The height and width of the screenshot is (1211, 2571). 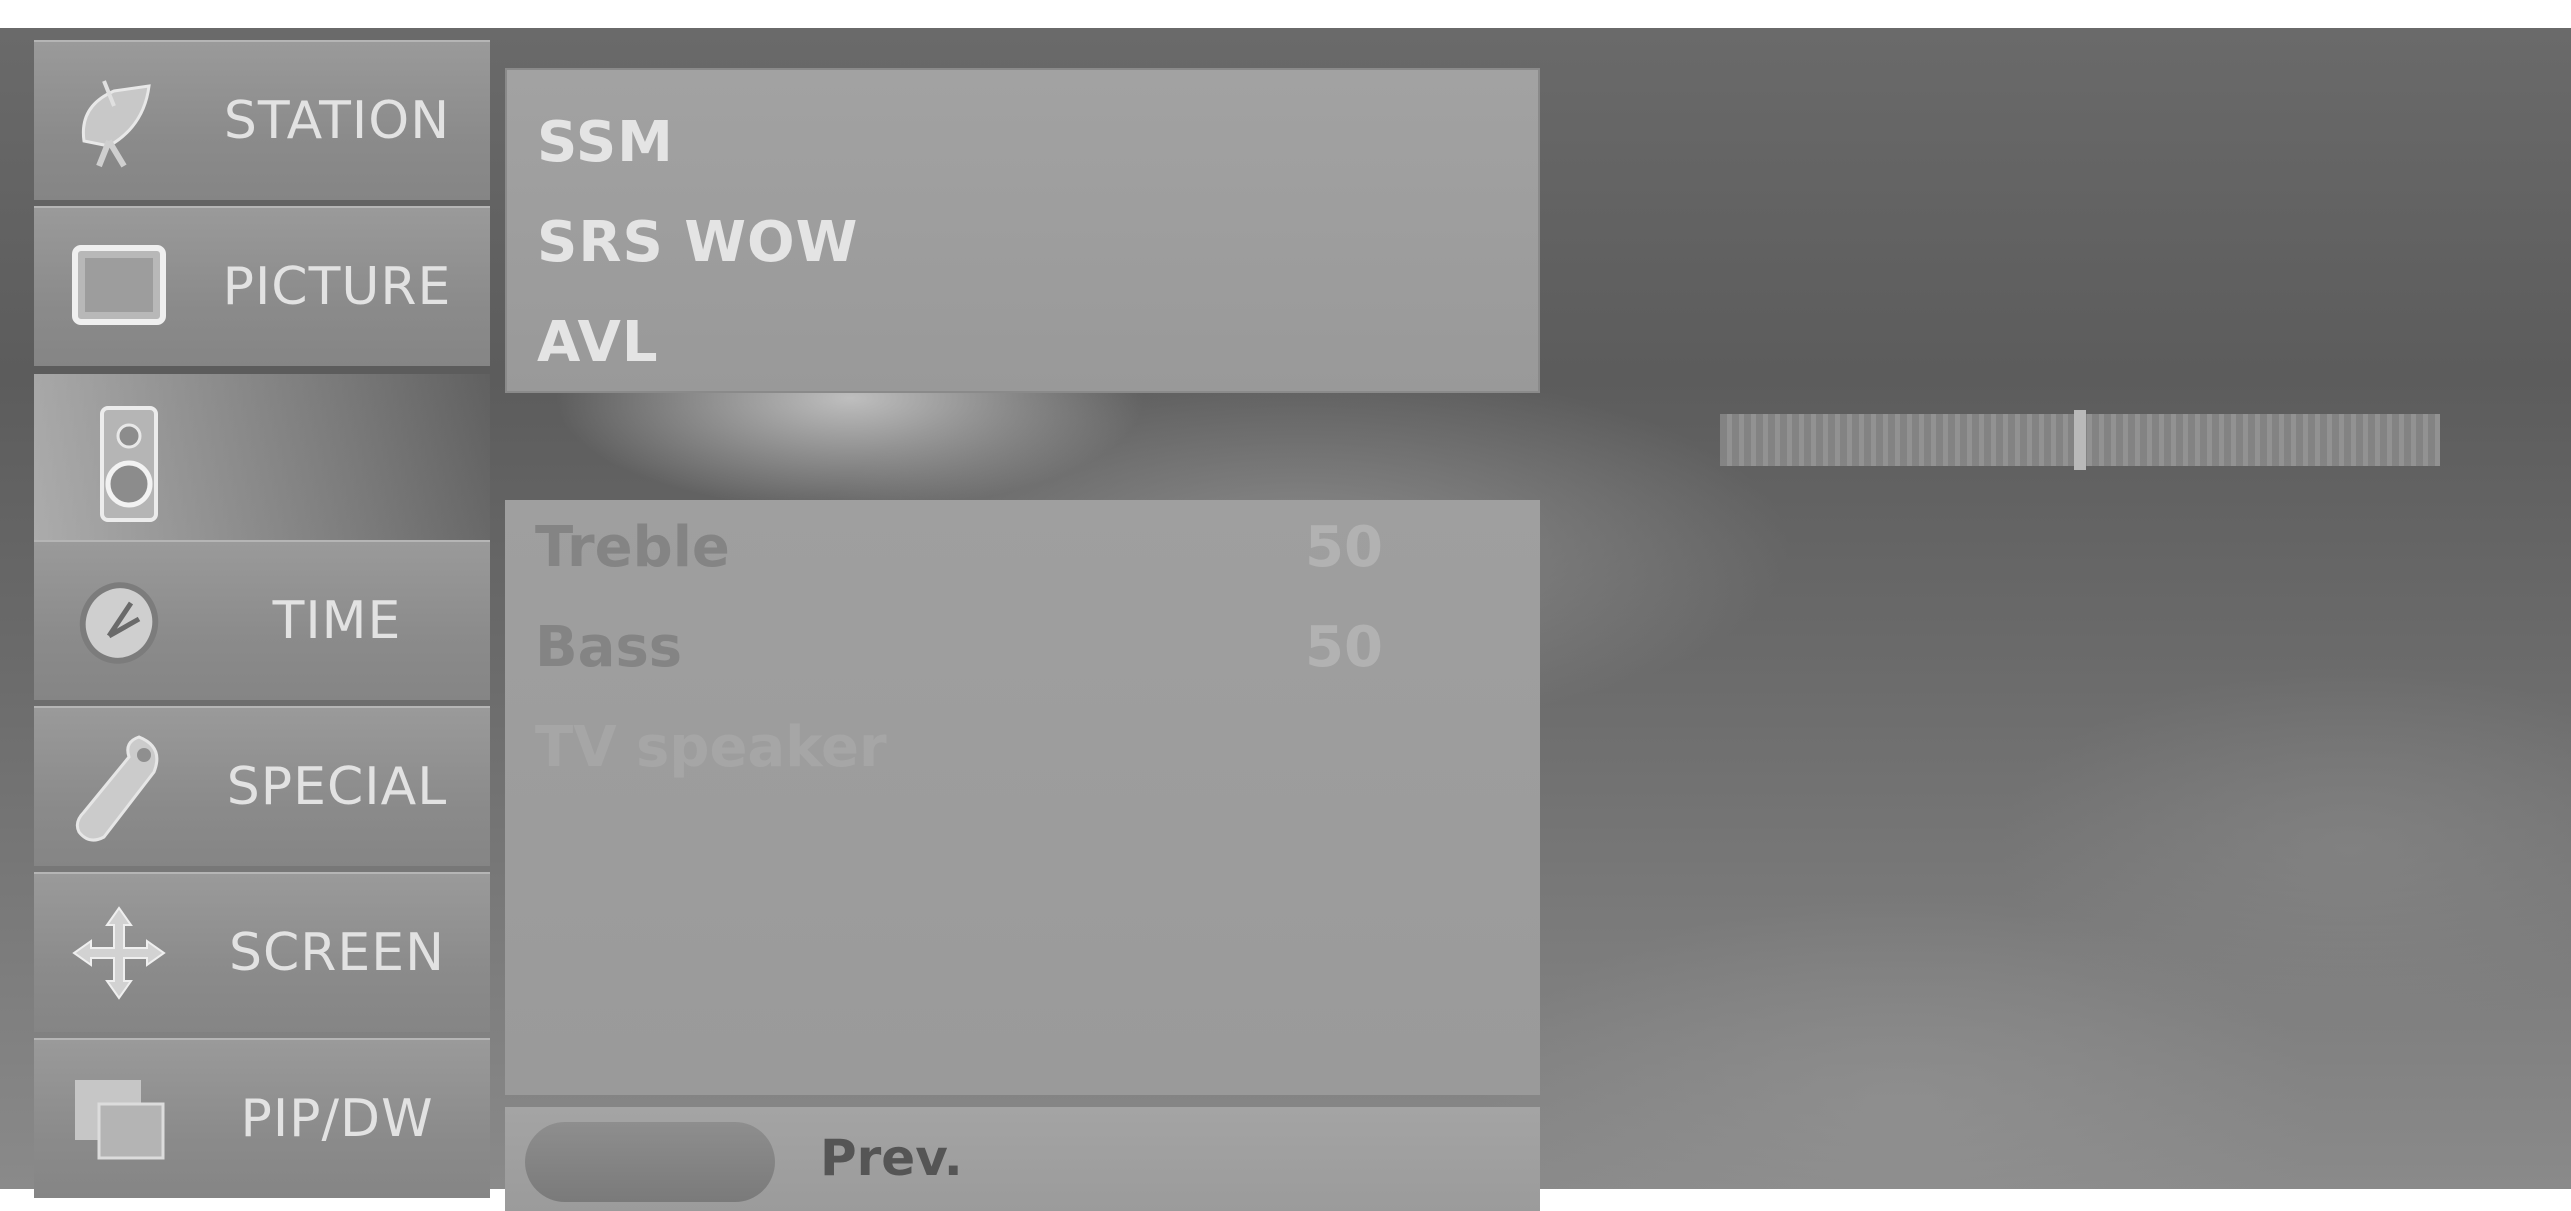 What do you see at coordinates (711, 747) in the screenshot?
I see `setting-name: TV speaker` at bounding box center [711, 747].